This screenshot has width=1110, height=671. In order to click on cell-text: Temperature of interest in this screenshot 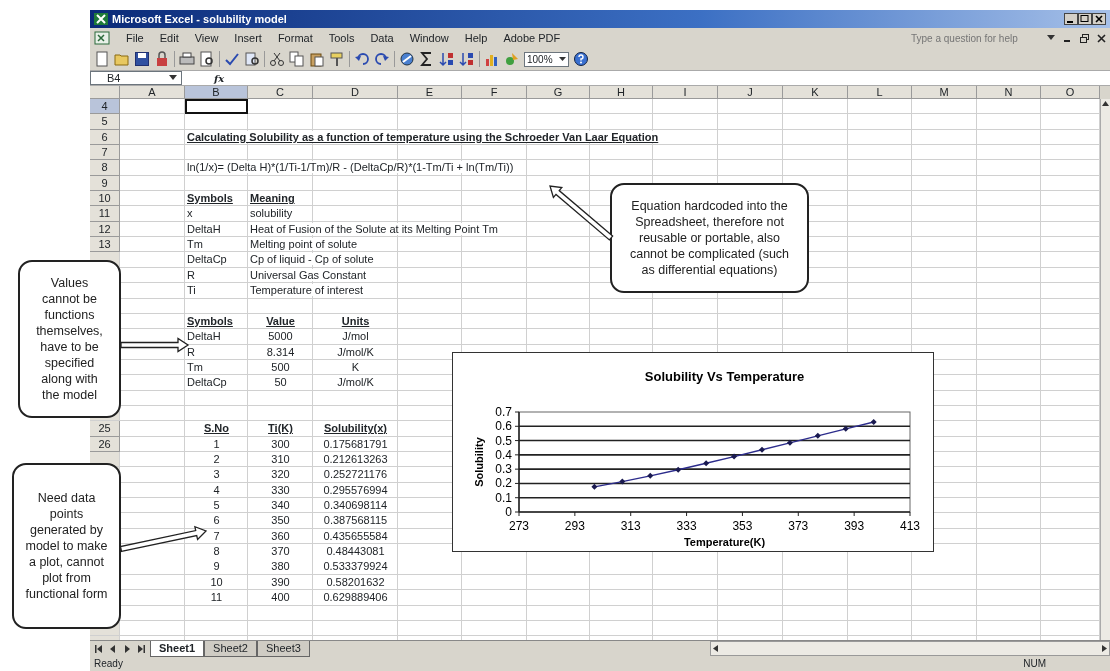, I will do `click(307, 290)`.